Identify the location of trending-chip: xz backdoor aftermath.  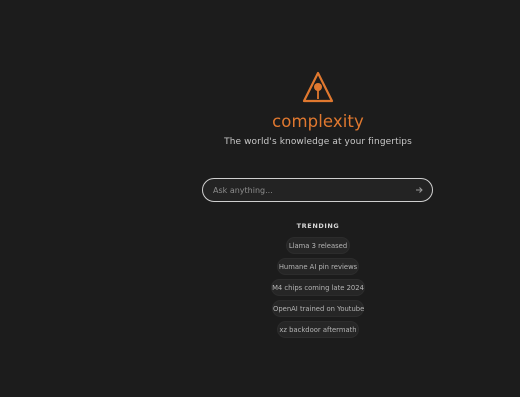
(318, 329).